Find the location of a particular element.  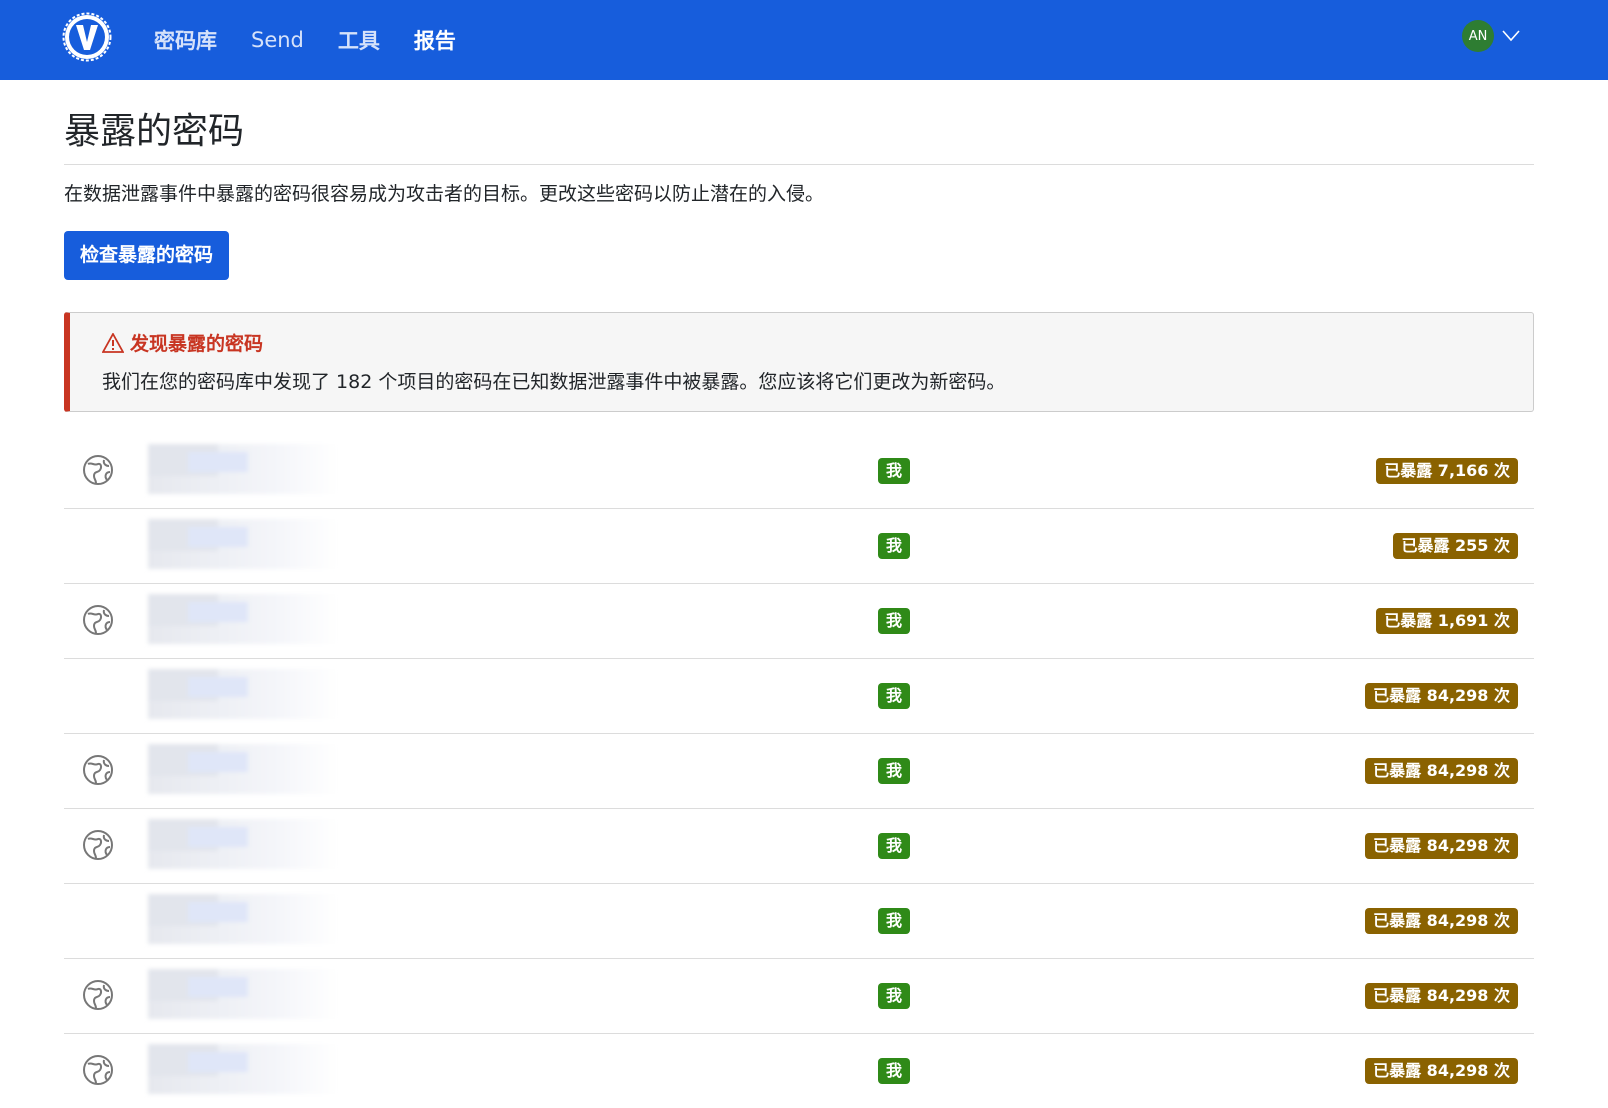

list-item: 我 已暴露 255 次 is located at coordinates (799, 546).